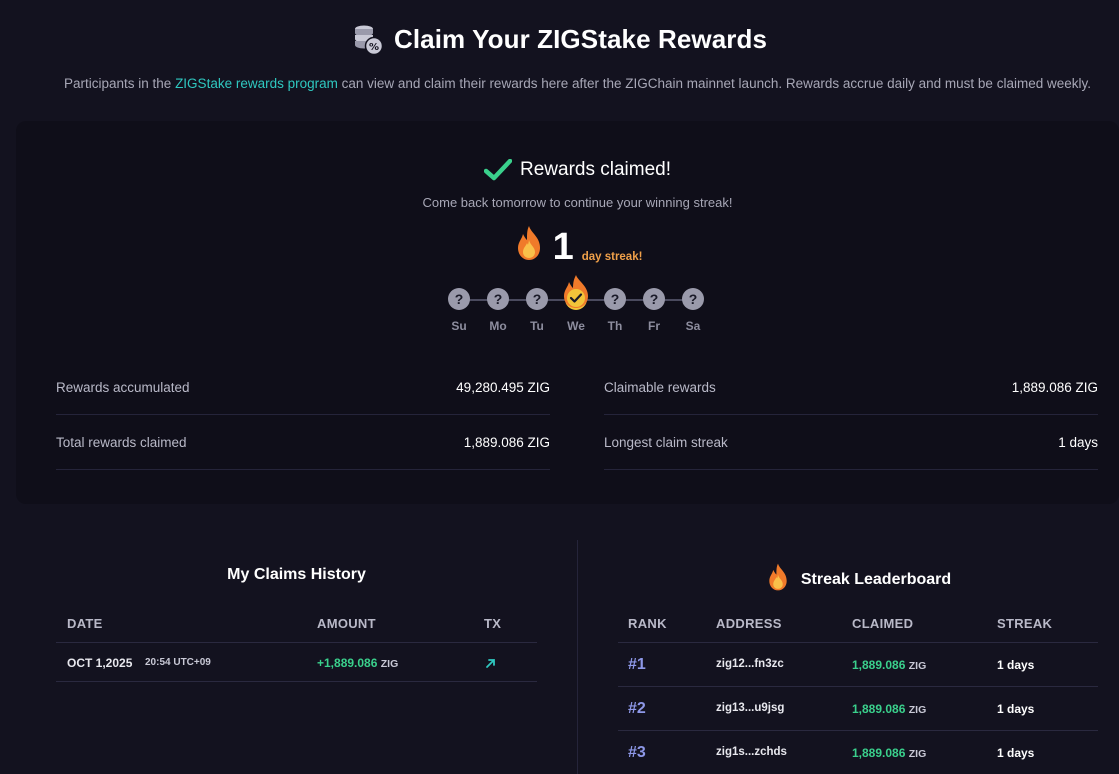 This screenshot has width=1119, height=774. I want to click on stat-label: Claimable rewards, so click(660, 387).